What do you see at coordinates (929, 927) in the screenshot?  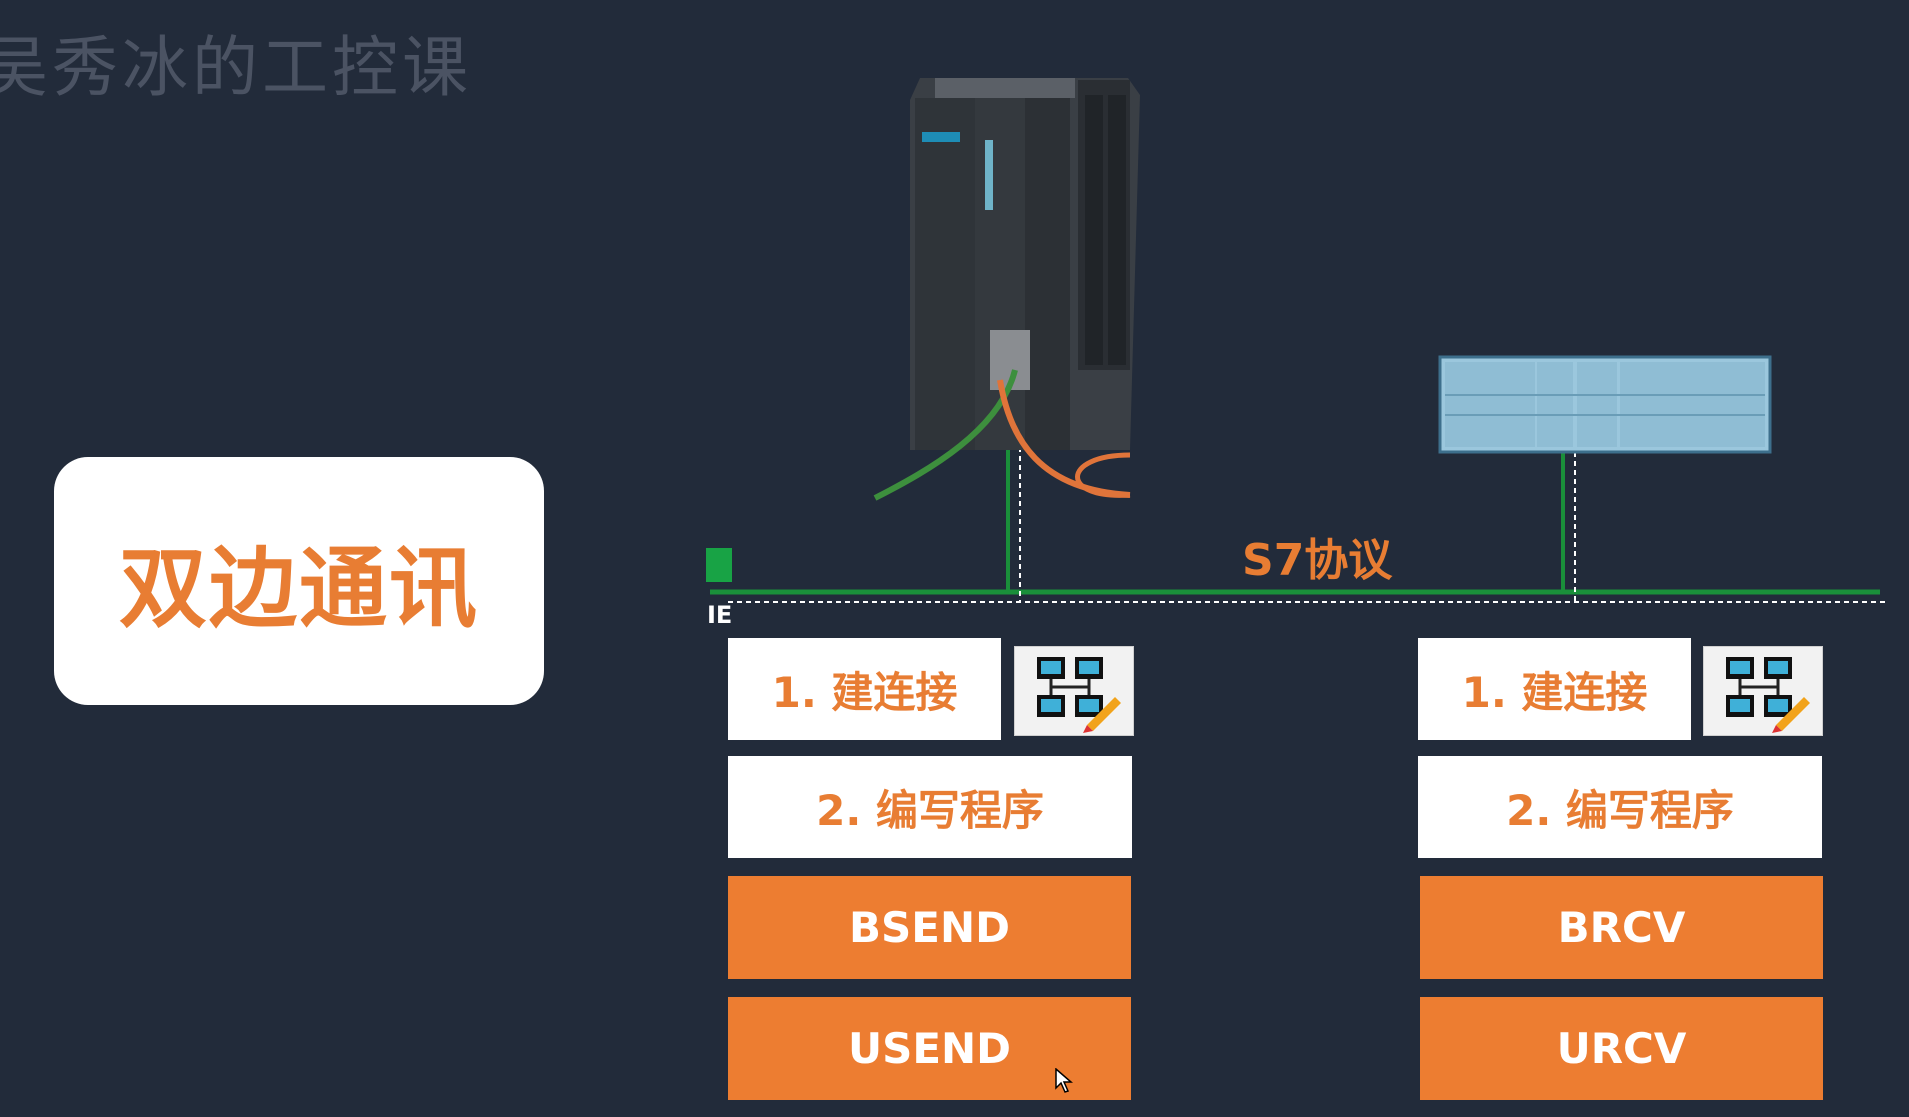 I see `bsend-block: BSEND` at bounding box center [929, 927].